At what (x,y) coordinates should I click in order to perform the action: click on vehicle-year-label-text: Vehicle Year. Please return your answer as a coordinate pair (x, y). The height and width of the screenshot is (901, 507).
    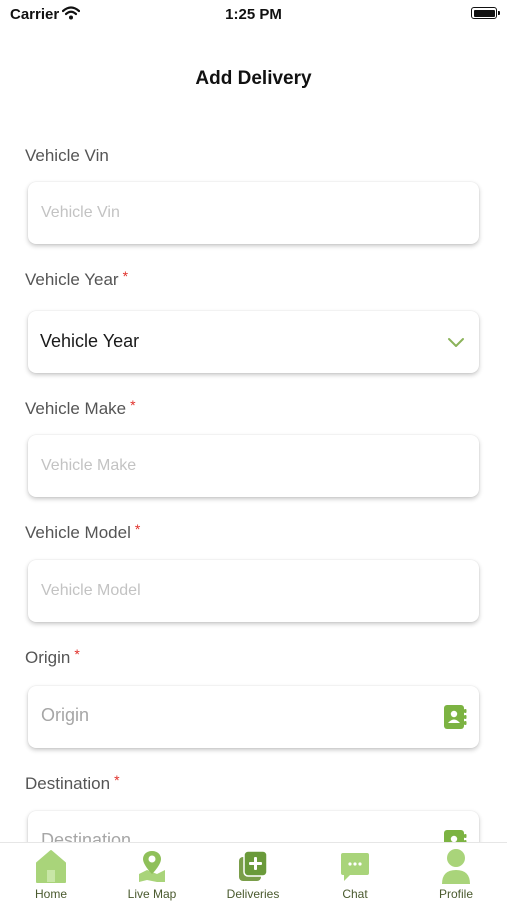
    Looking at the image, I should click on (72, 279).